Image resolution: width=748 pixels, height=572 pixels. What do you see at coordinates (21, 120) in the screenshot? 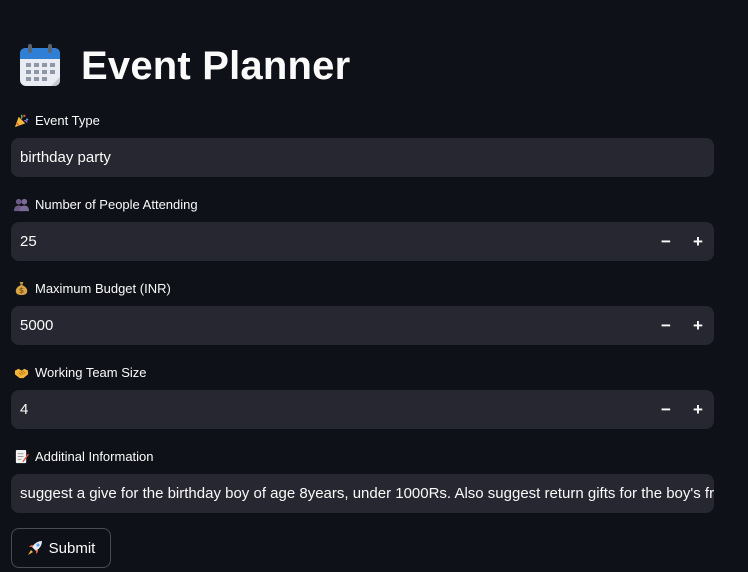
I see `party-popper-icon` at bounding box center [21, 120].